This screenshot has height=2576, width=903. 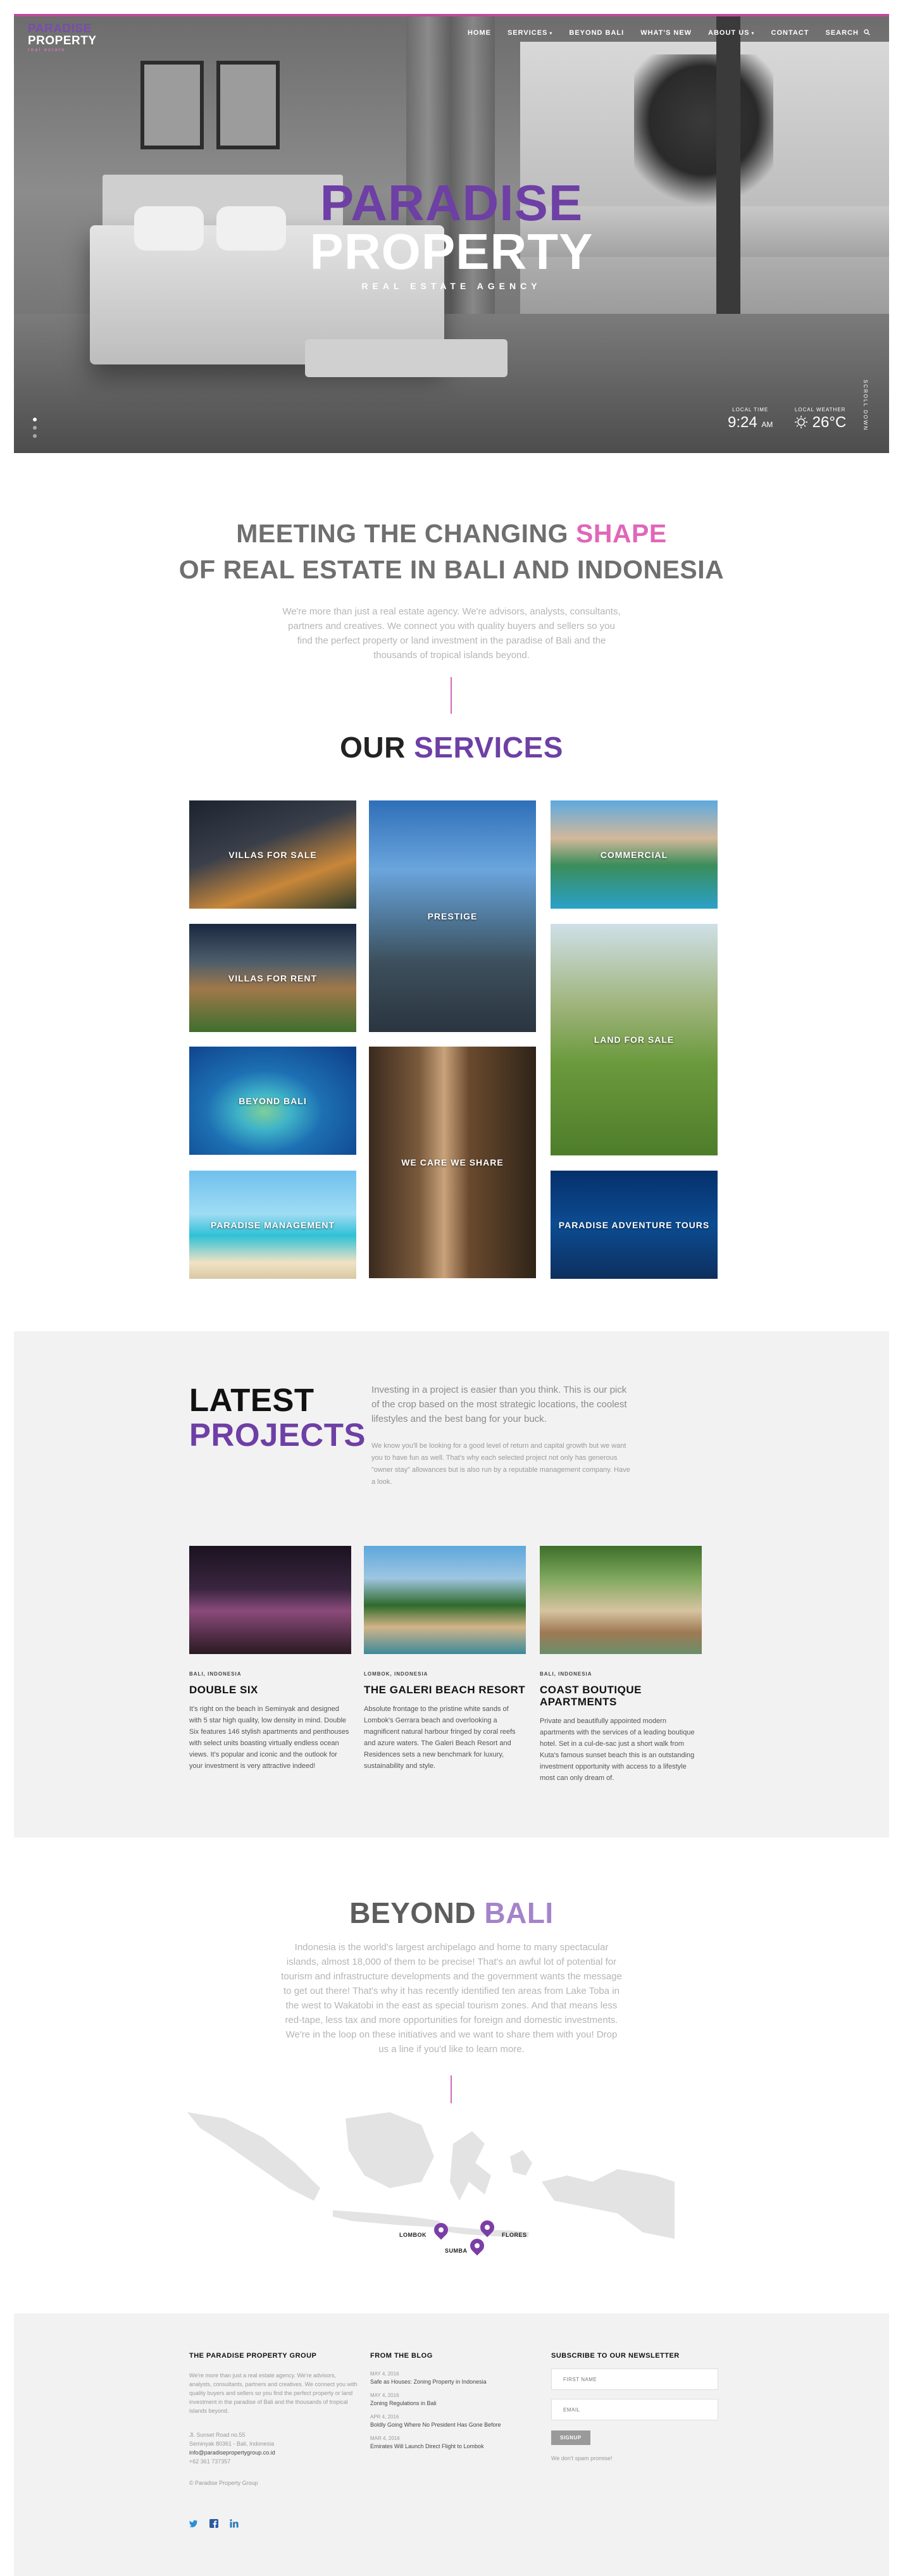 I want to click on newsletter-email-field: EMAIL, so click(x=634, y=2410).